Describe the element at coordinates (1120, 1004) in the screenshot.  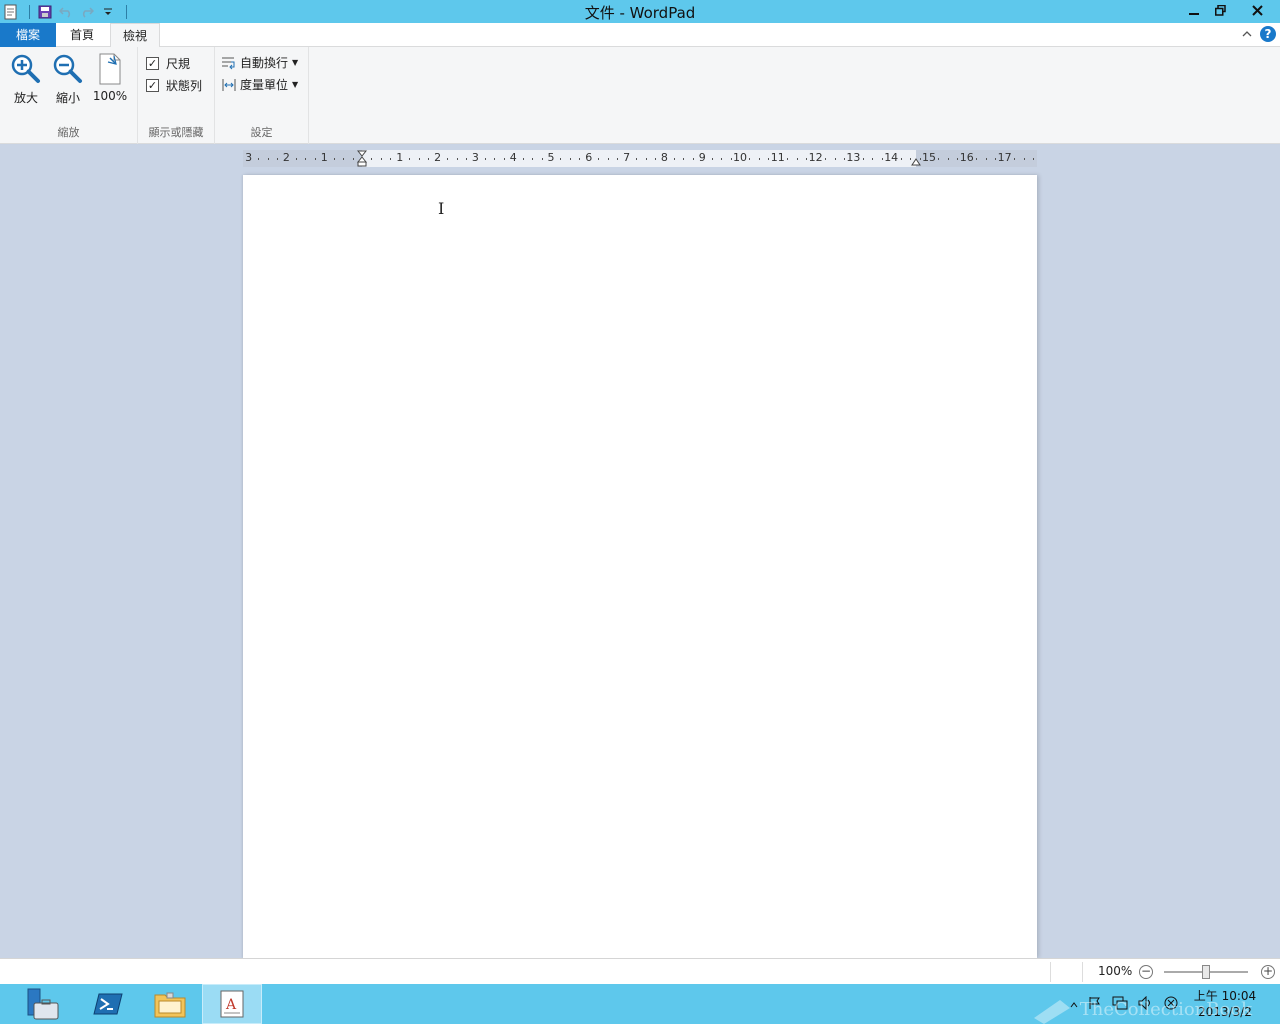
I see `network-icon` at that location.